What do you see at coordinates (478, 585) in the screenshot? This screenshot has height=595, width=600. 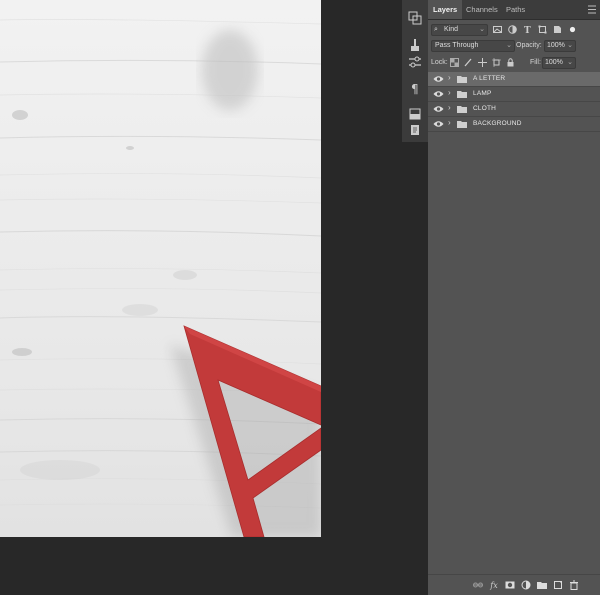 I see `link-layers-icon` at bounding box center [478, 585].